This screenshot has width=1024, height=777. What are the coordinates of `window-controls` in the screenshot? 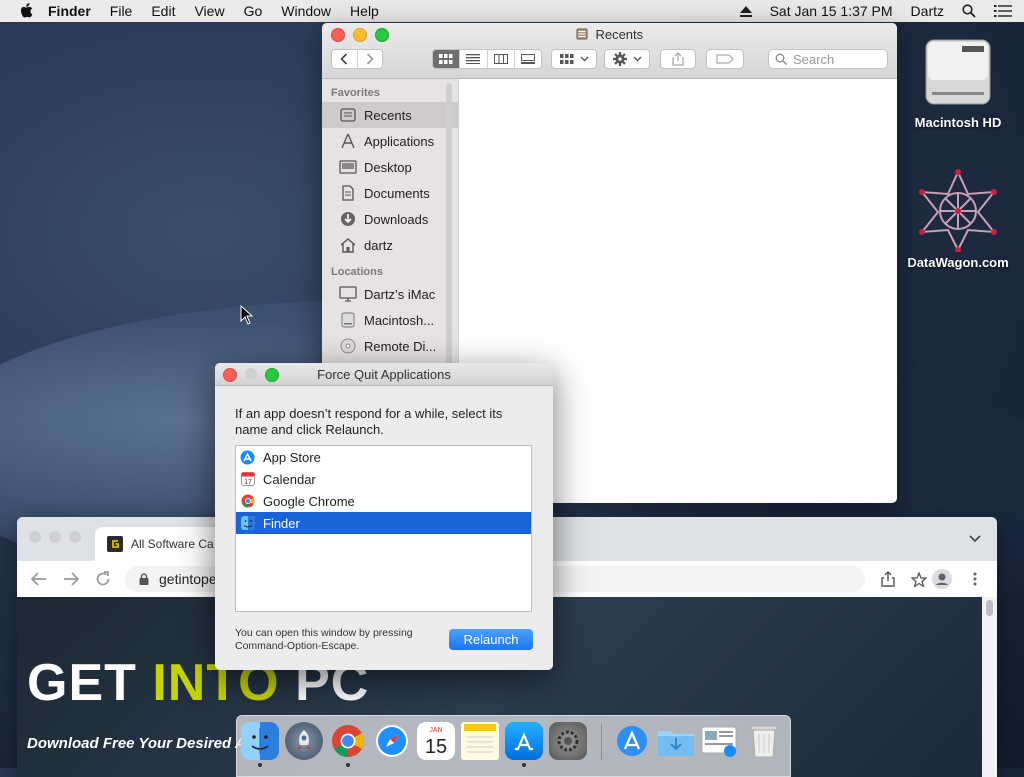 It's located at (59, 537).